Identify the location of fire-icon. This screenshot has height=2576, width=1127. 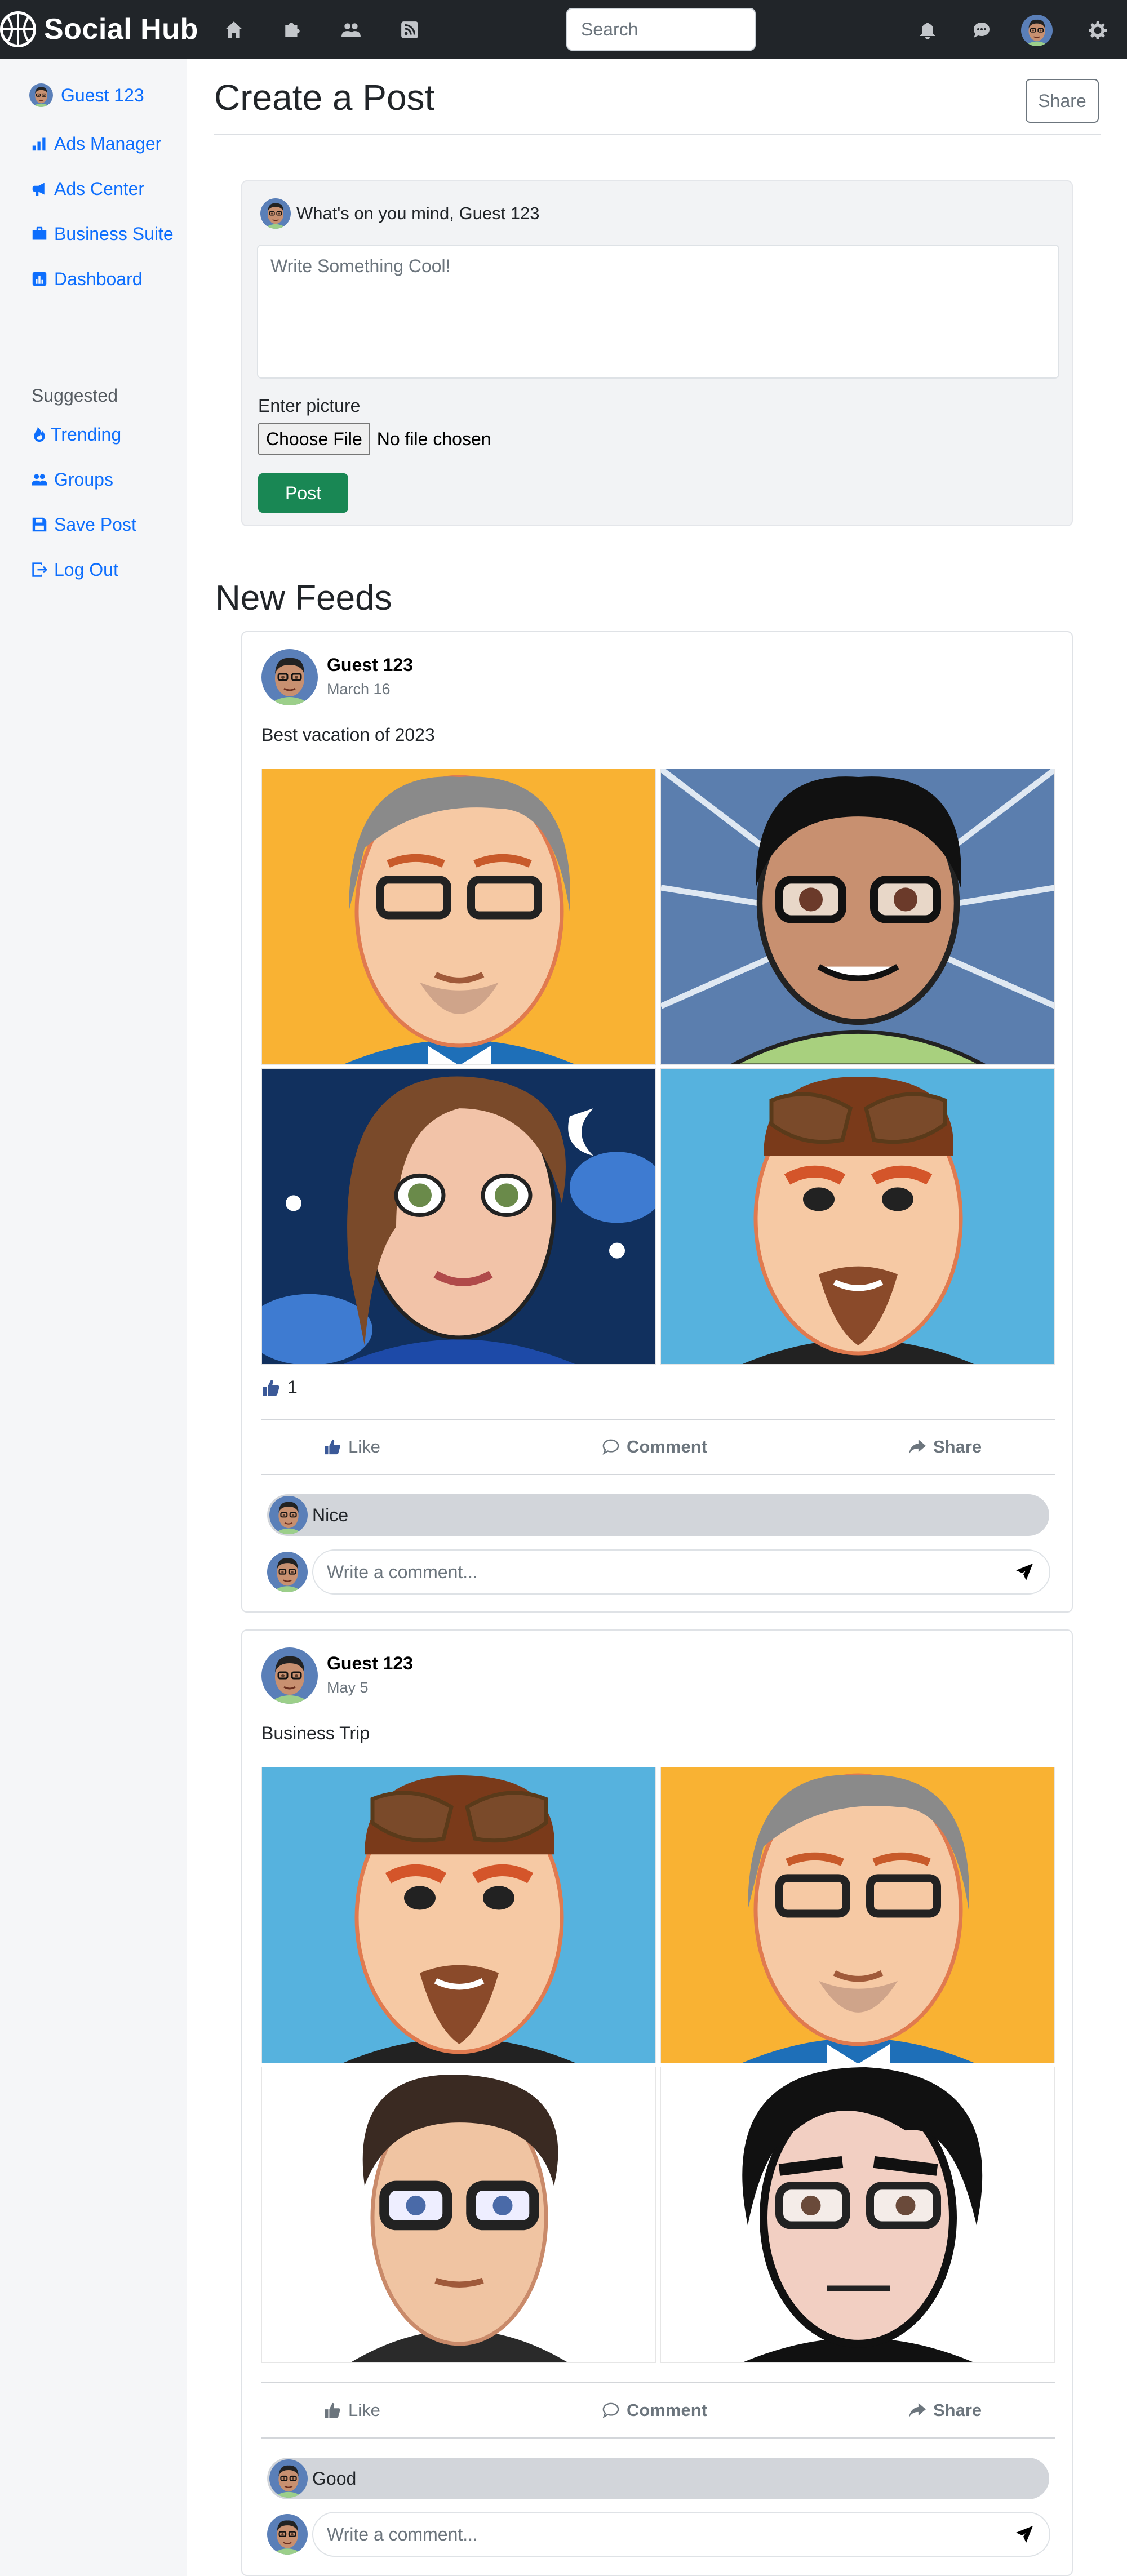
(39, 434).